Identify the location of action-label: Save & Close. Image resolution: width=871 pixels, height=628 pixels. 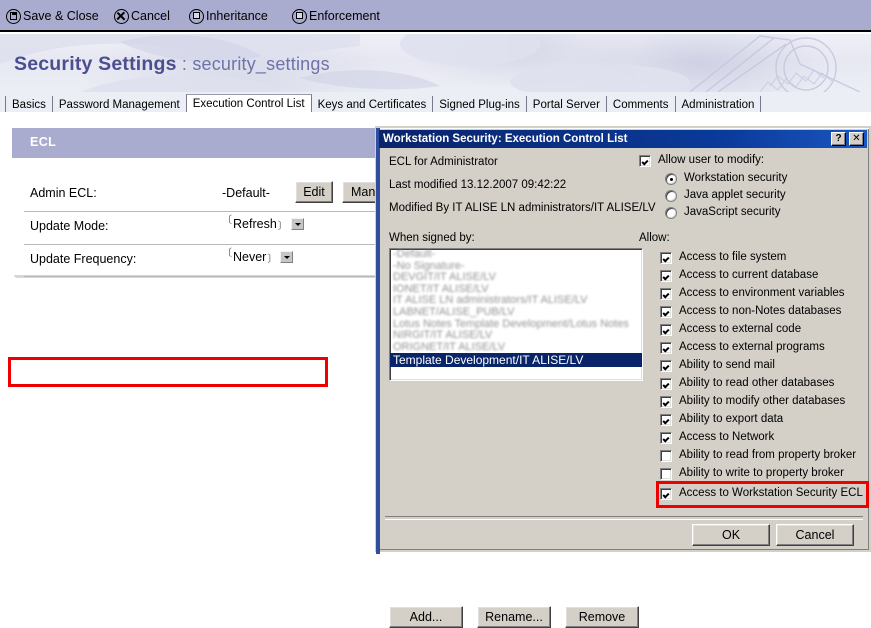
(61, 16).